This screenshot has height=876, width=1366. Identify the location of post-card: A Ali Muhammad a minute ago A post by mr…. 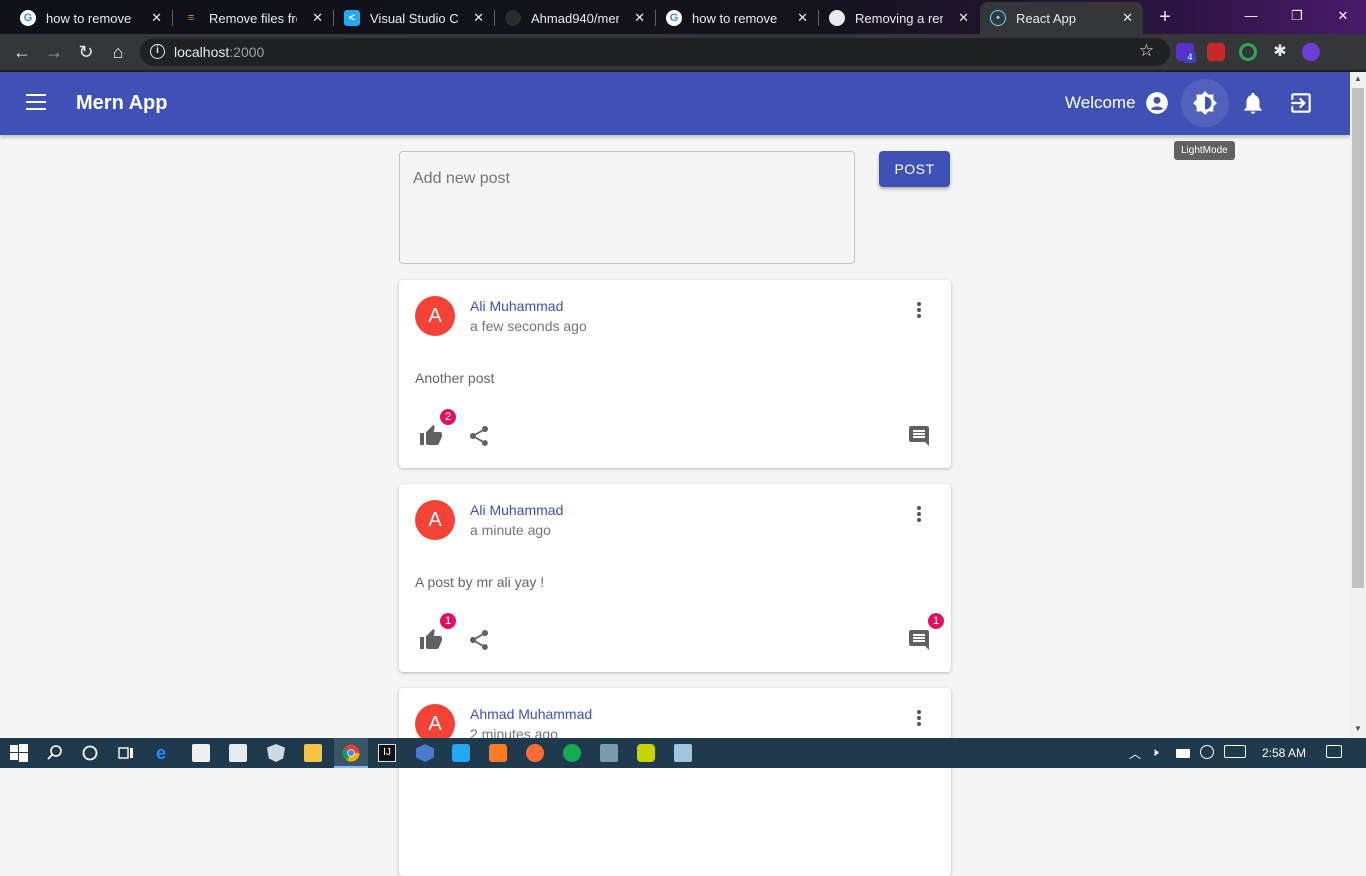
(675, 578).